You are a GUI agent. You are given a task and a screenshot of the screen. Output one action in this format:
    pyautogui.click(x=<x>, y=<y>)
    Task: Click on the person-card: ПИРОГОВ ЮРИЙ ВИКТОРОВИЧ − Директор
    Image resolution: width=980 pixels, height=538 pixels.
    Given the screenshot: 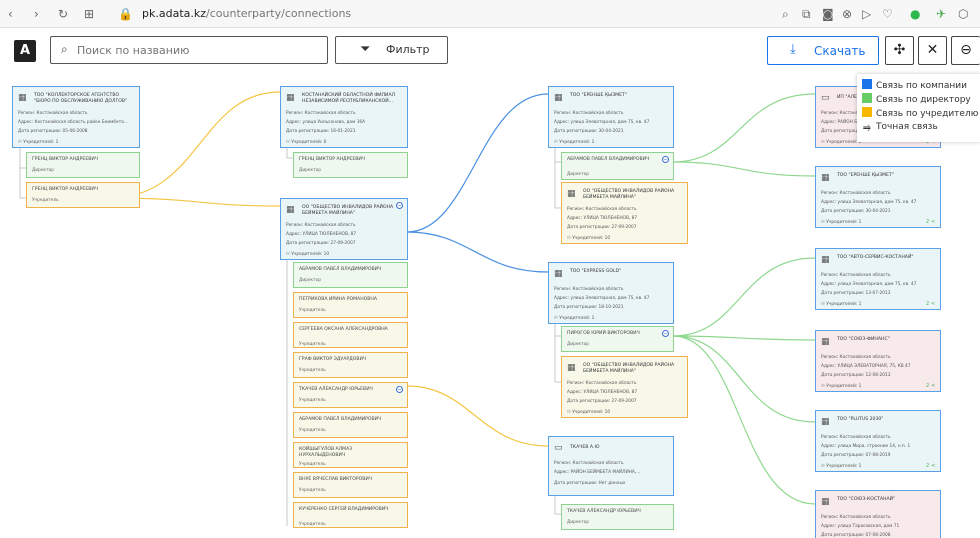 What is the action you would take?
    pyautogui.click(x=617, y=339)
    